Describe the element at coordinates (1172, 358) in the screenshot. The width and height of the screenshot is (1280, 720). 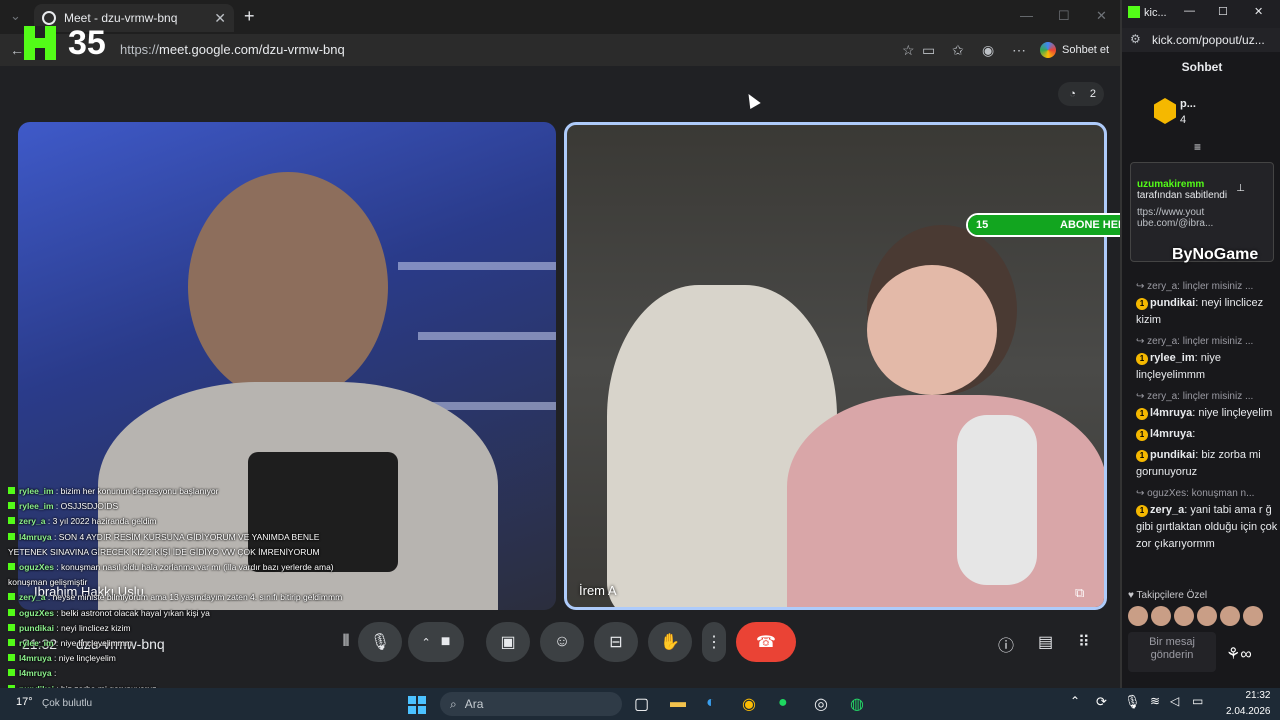
I see `chat-username: rylee_im` at that location.